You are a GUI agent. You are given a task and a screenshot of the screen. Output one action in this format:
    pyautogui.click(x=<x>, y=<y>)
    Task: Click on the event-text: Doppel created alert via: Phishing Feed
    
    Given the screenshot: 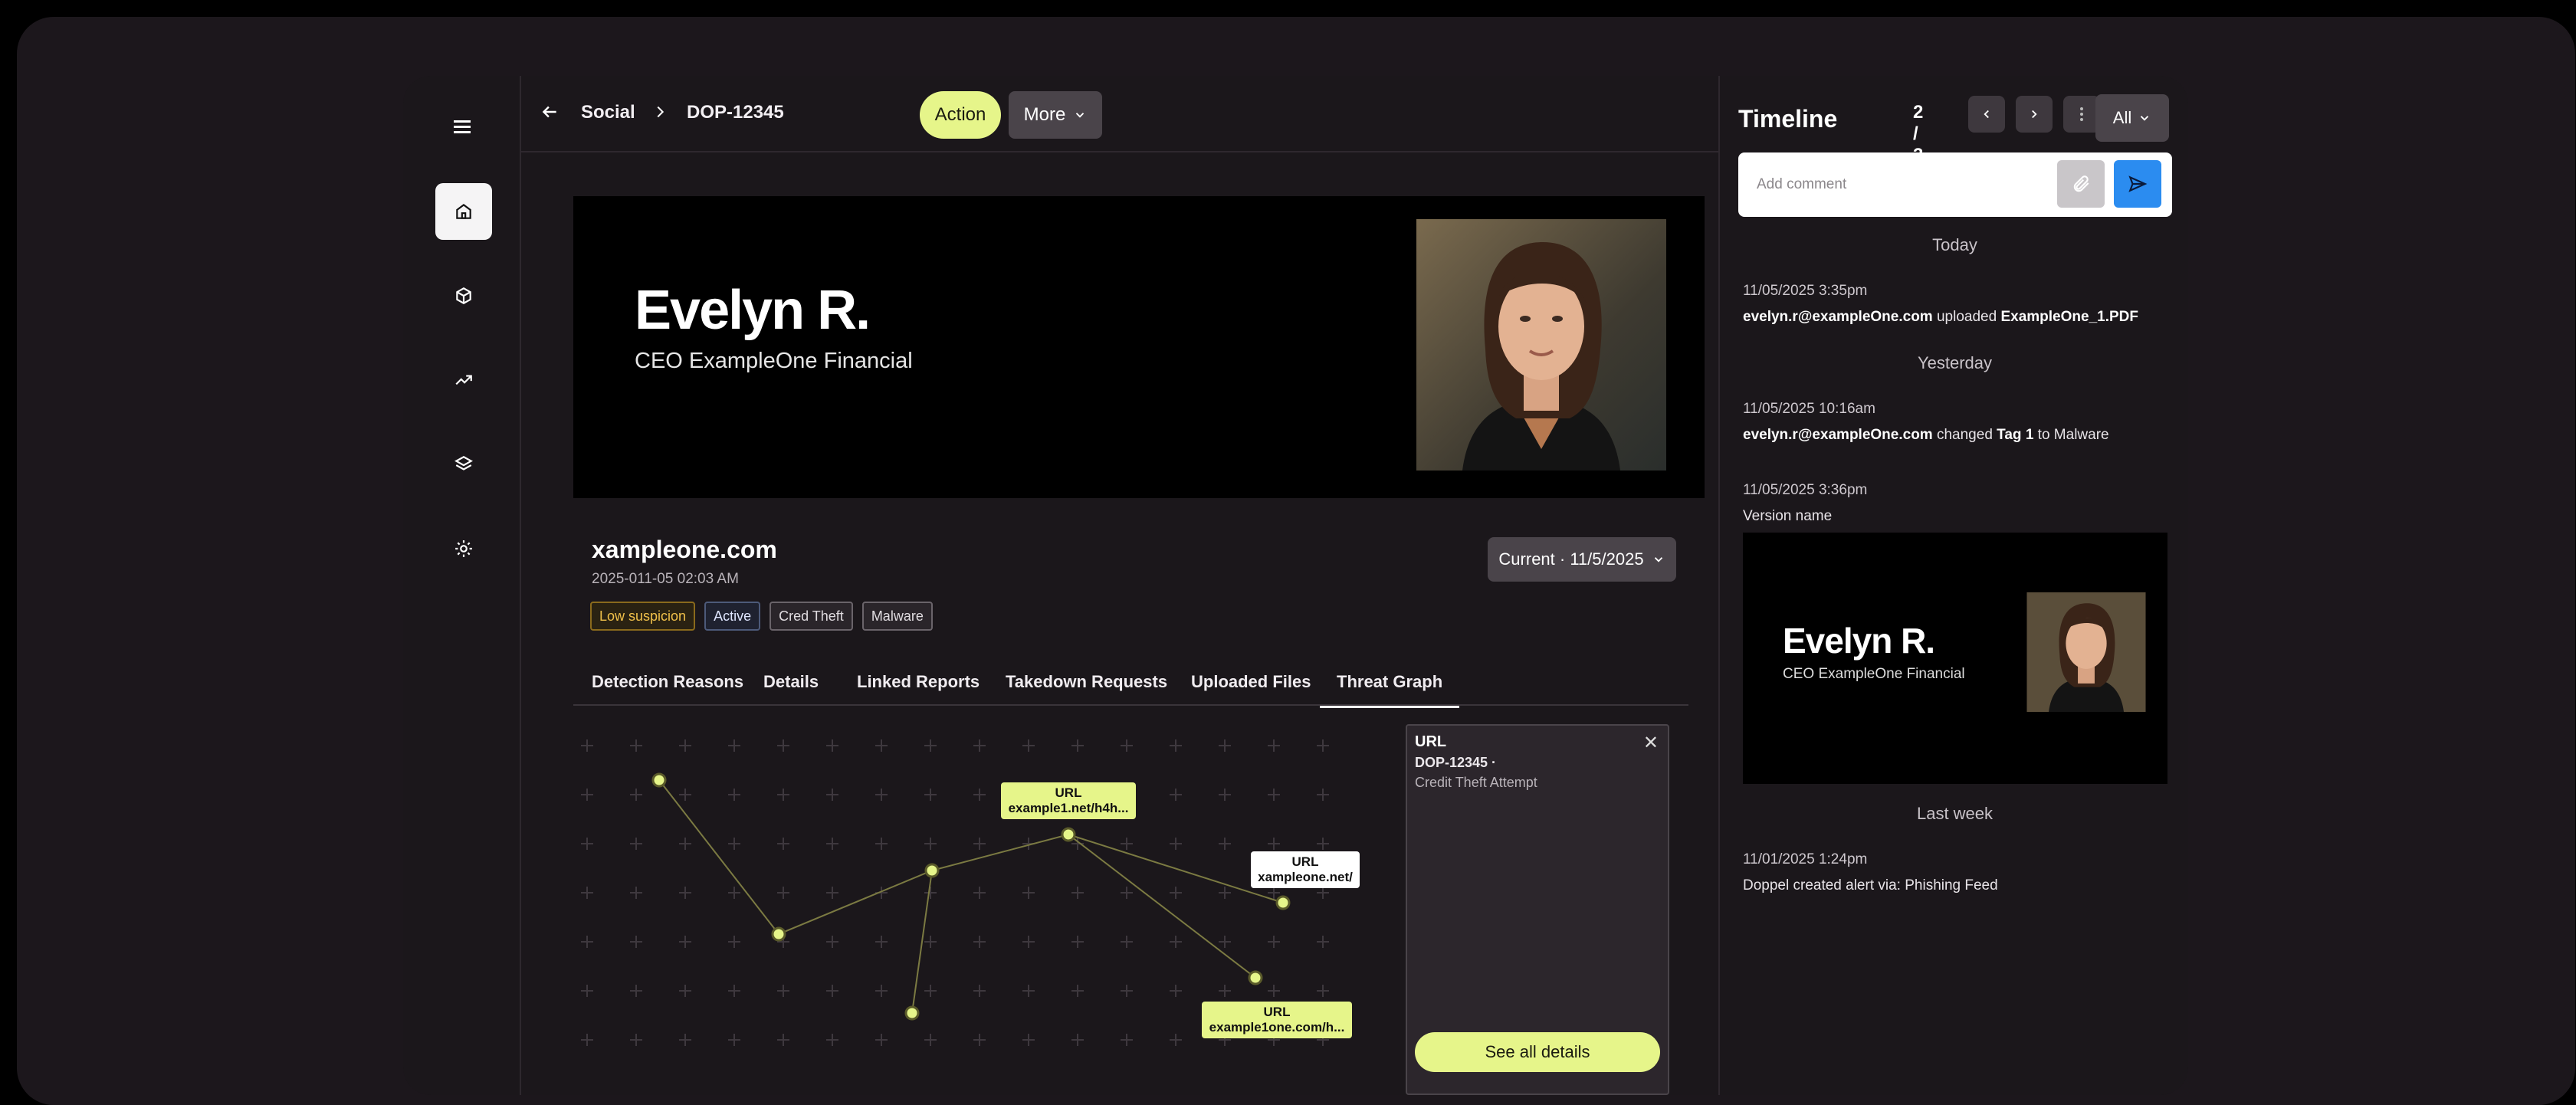 What is the action you would take?
    pyautogui.click(x=1870, y=885)
    